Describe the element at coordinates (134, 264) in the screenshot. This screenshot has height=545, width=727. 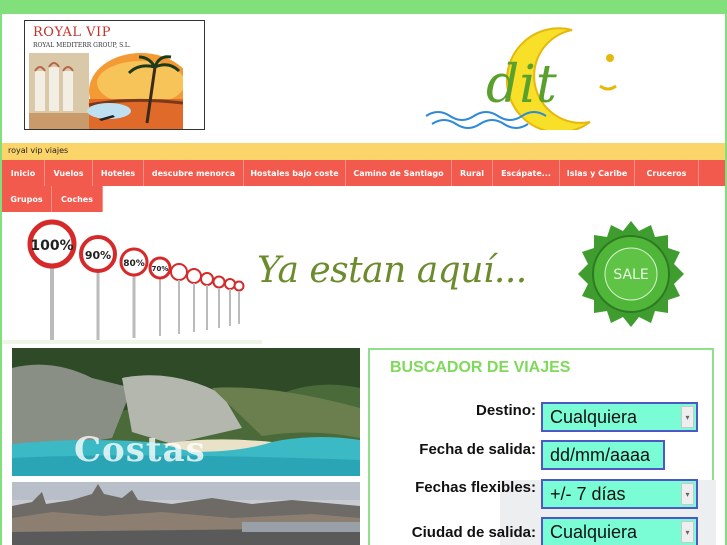
I see `svg-text: 80%` at that location.